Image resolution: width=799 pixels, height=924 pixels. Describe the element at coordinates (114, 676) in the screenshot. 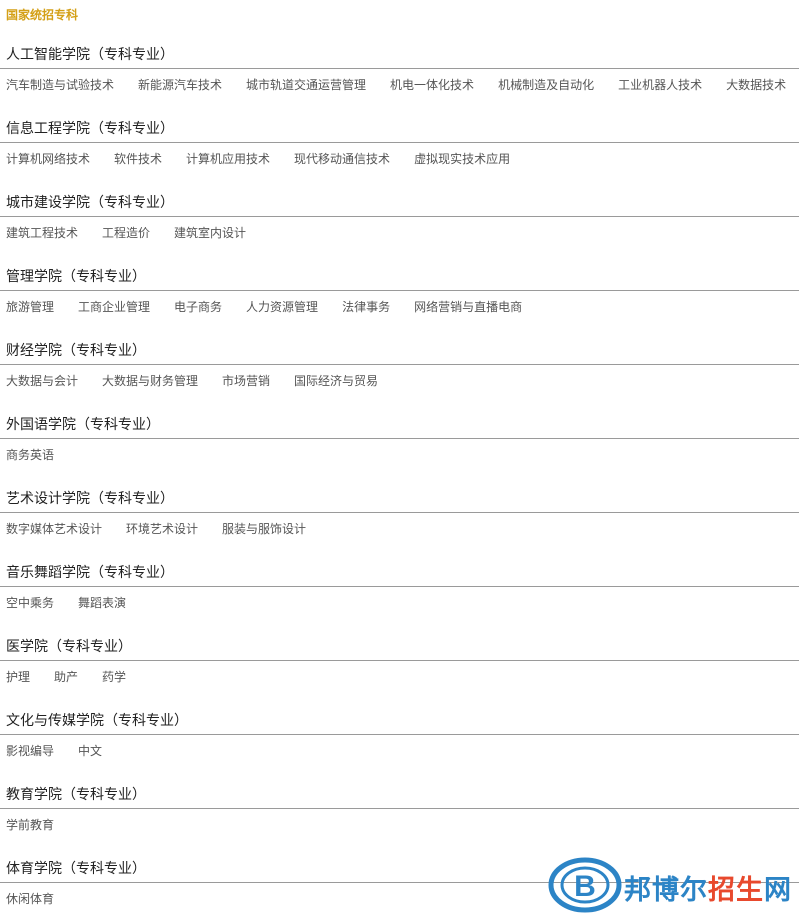

I see `major-link: 药学` at that location.